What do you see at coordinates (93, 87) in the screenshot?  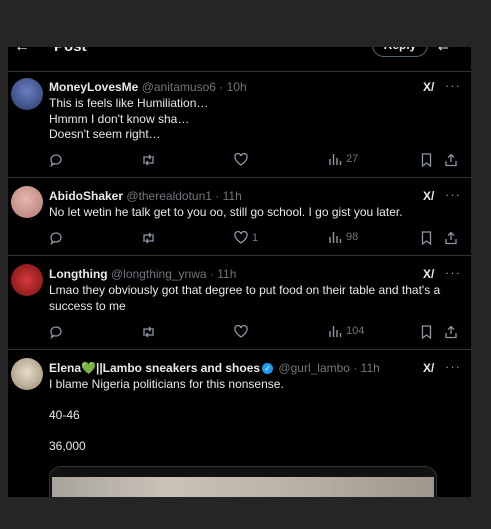 I see `display-name: MoneyLovesMe` at bounding box center [93, 87].